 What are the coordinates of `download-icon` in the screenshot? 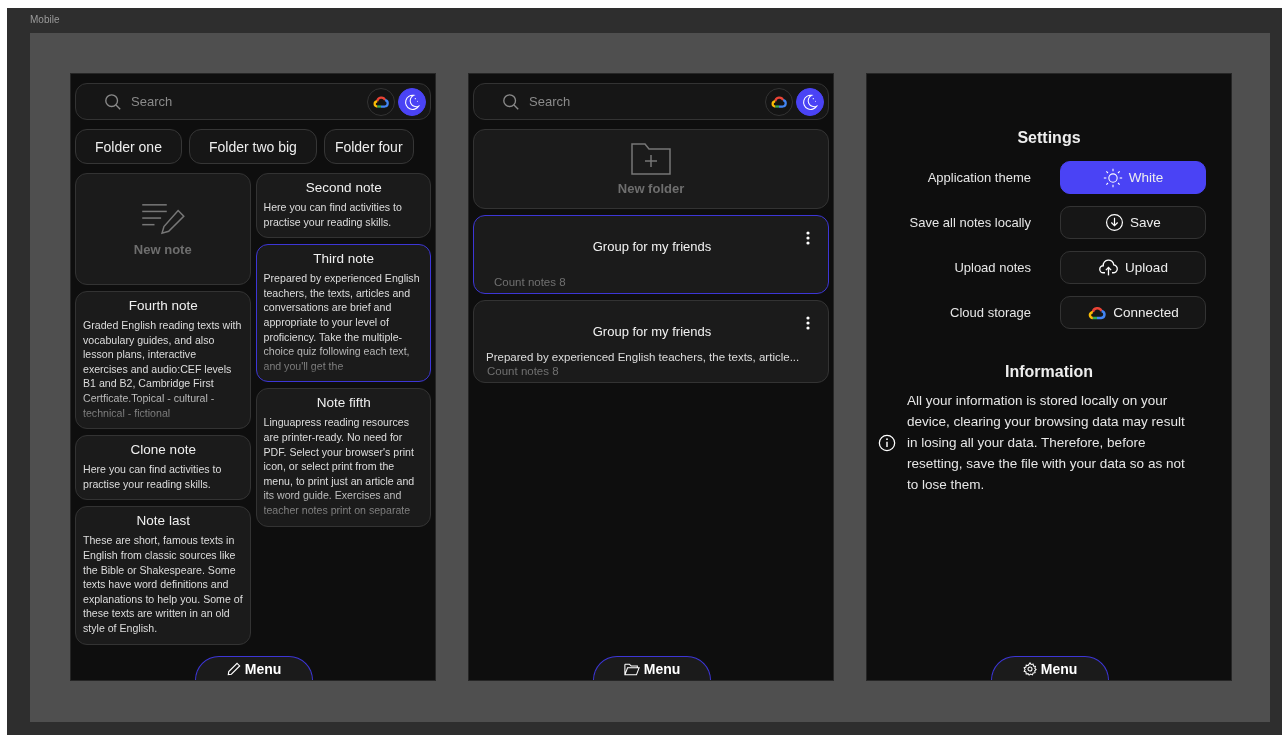 It's located at (1115, 222).